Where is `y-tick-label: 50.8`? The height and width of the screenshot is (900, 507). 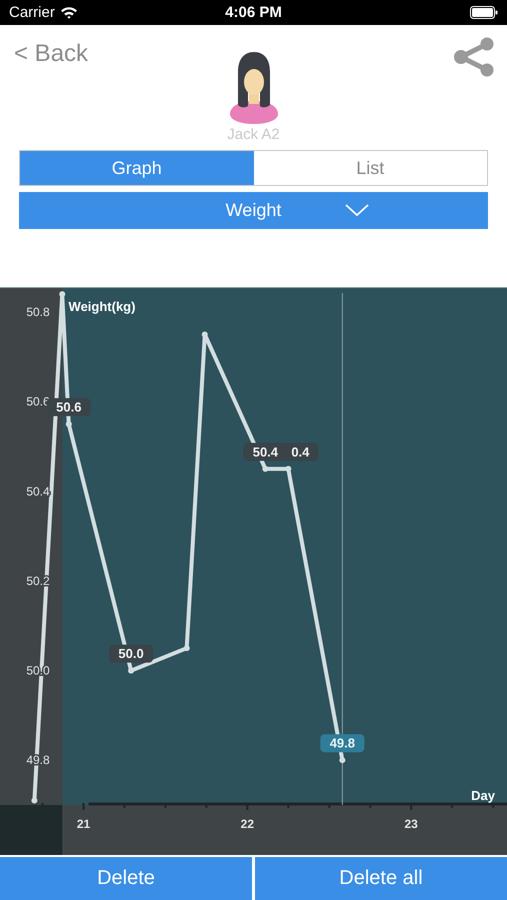
y-tick-label: 50.8 is located at coordinates (38, 312).